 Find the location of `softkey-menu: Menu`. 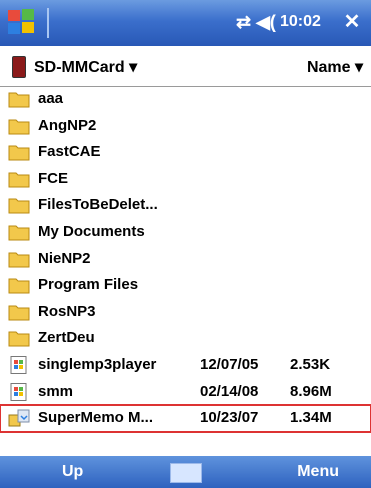

softkey-menu: Menu is located at coordinates (318, 472).